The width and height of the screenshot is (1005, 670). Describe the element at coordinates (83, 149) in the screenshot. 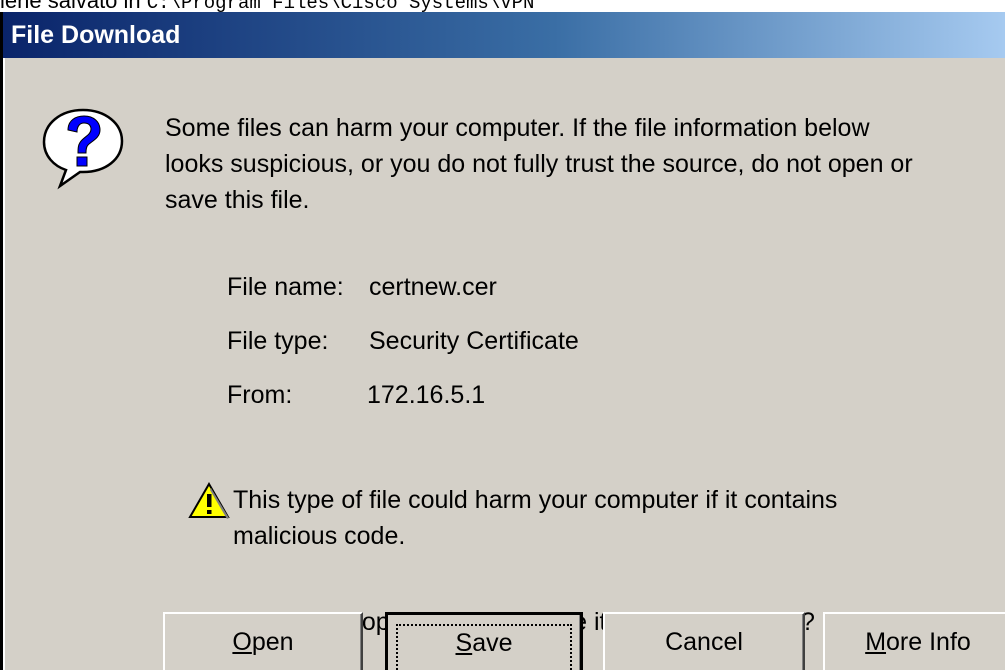

I see `question-icon` at that location.